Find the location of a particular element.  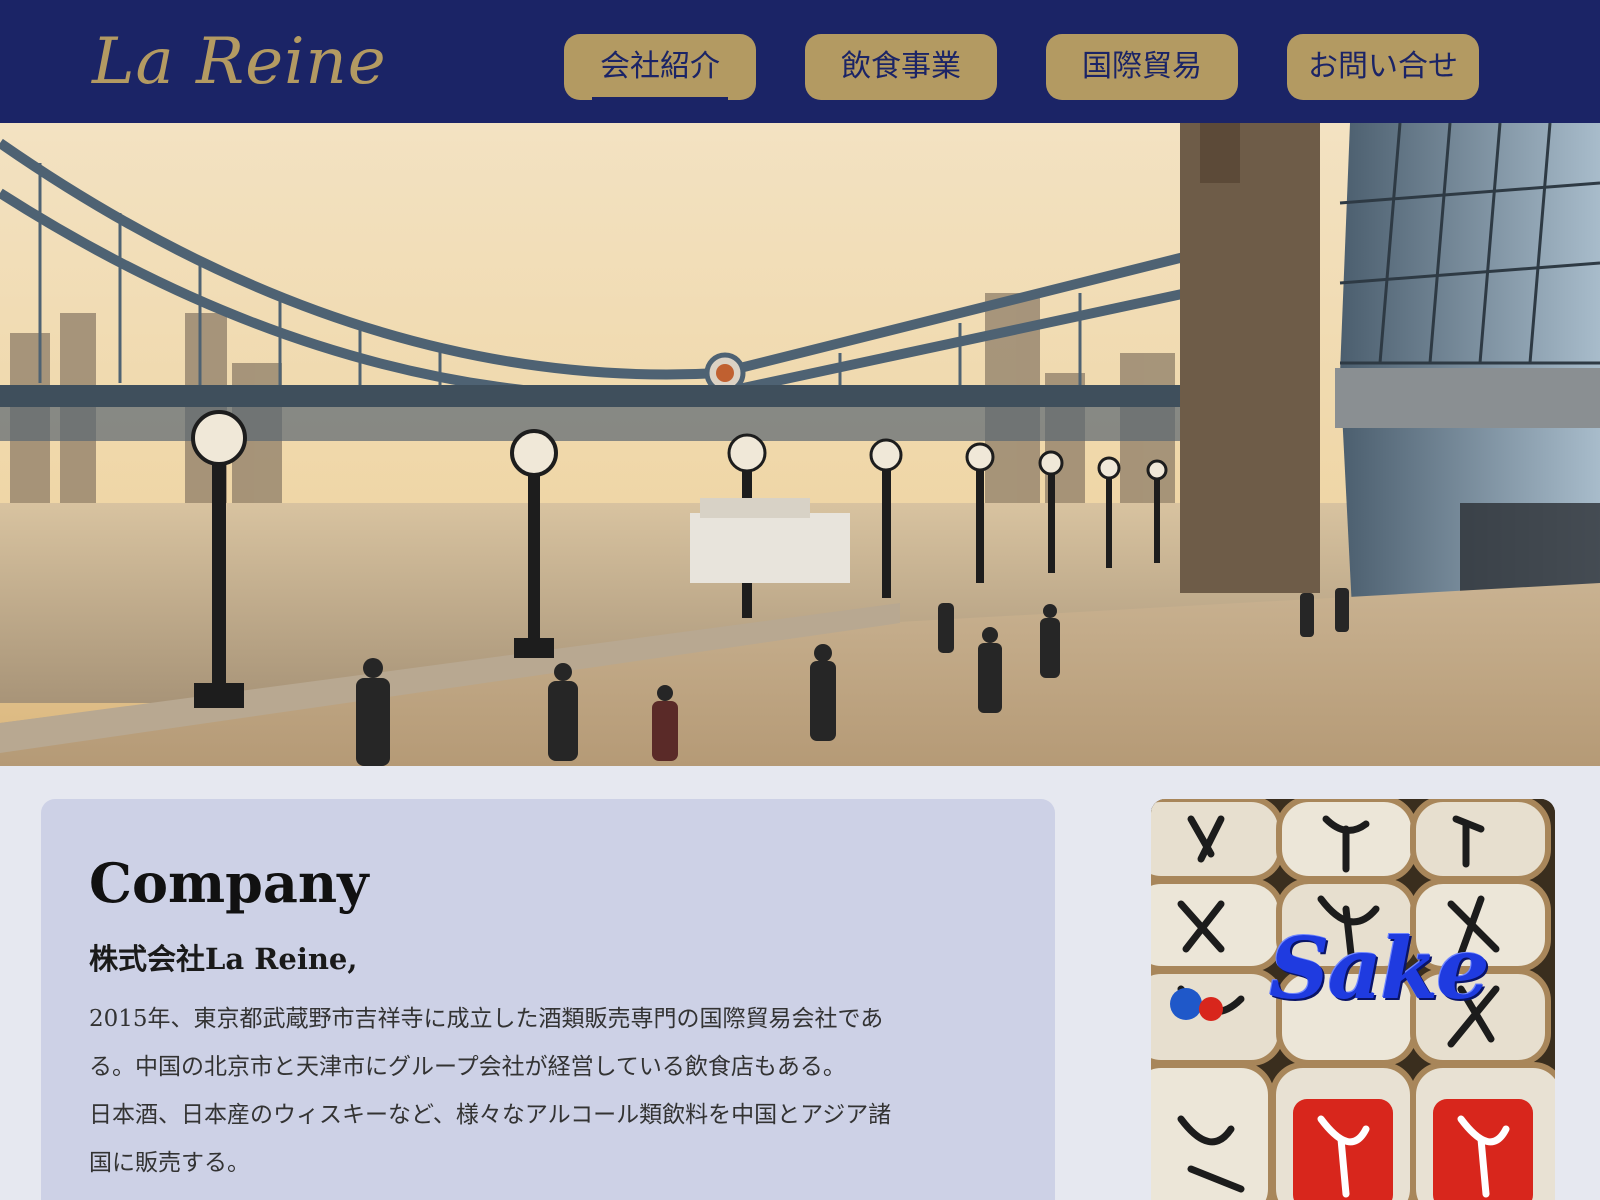

nav-restaurant-button: 飲食事業 is located at coordinates (901, 67).